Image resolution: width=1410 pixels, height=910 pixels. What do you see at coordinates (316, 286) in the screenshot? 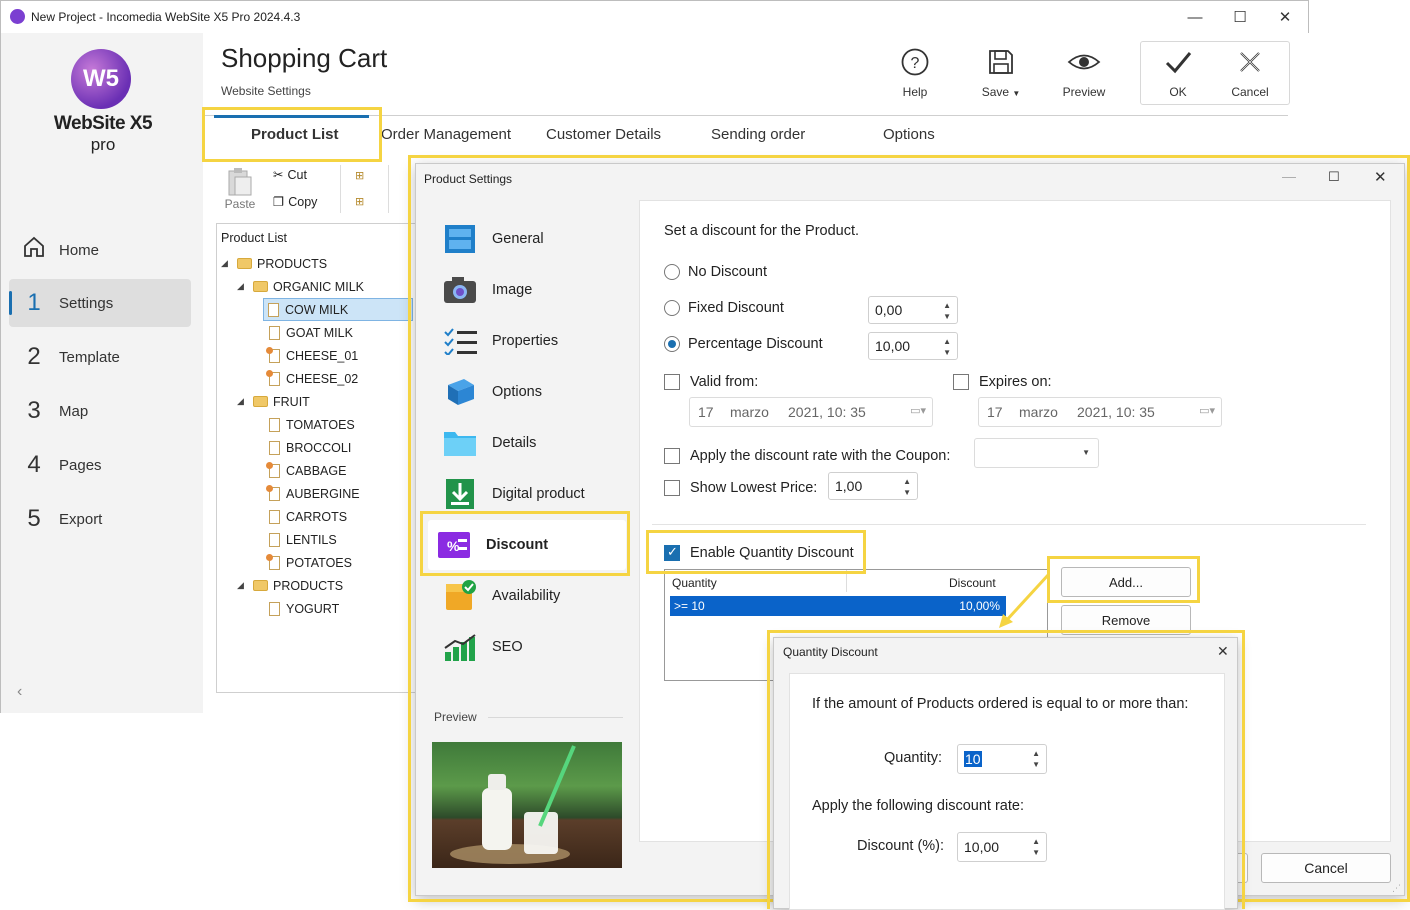
I see `tree-row: ◢ ORGANIC MILK` at bounding box center [316, 286].